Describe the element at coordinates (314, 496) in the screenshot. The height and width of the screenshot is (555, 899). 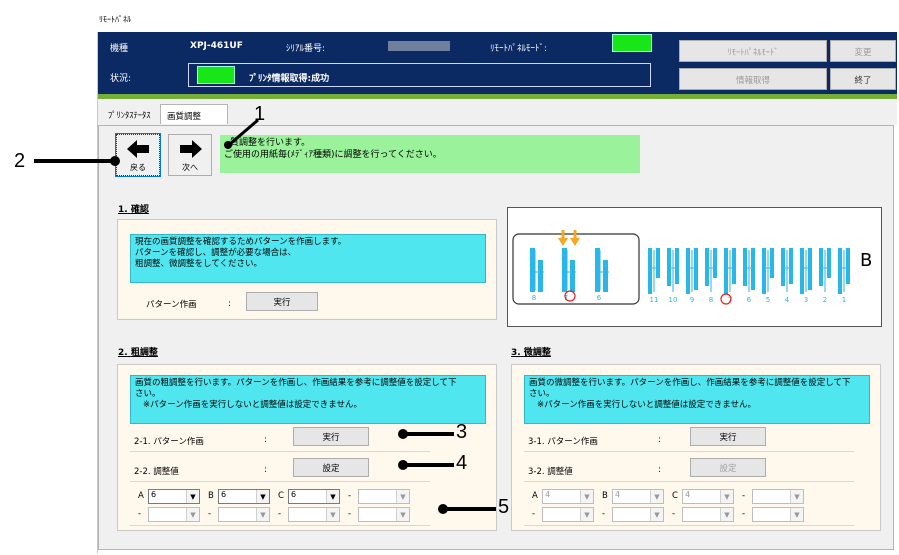
I see `section2-select-2: 6 ▼` at that location.